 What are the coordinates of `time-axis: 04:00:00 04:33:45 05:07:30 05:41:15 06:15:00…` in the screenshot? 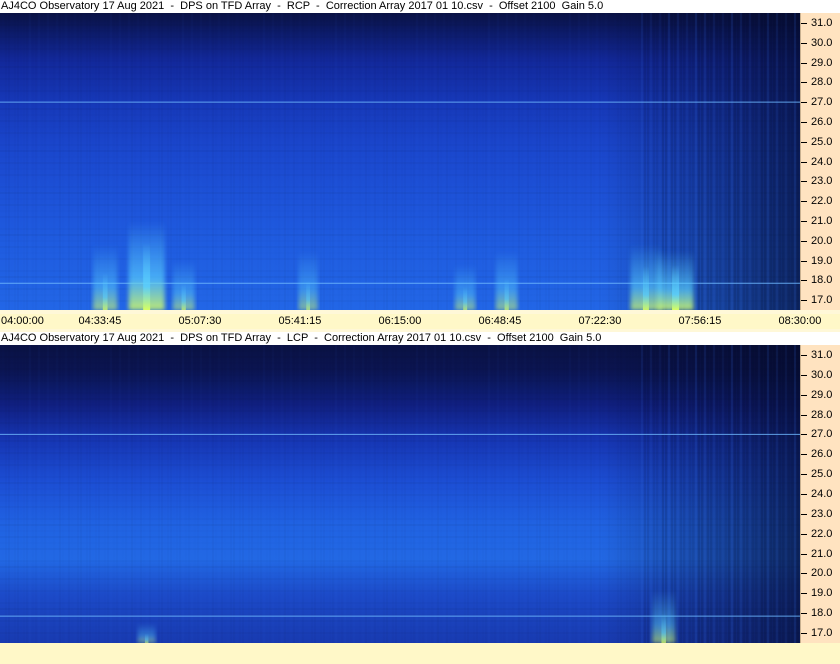 It's located at (420, 321).